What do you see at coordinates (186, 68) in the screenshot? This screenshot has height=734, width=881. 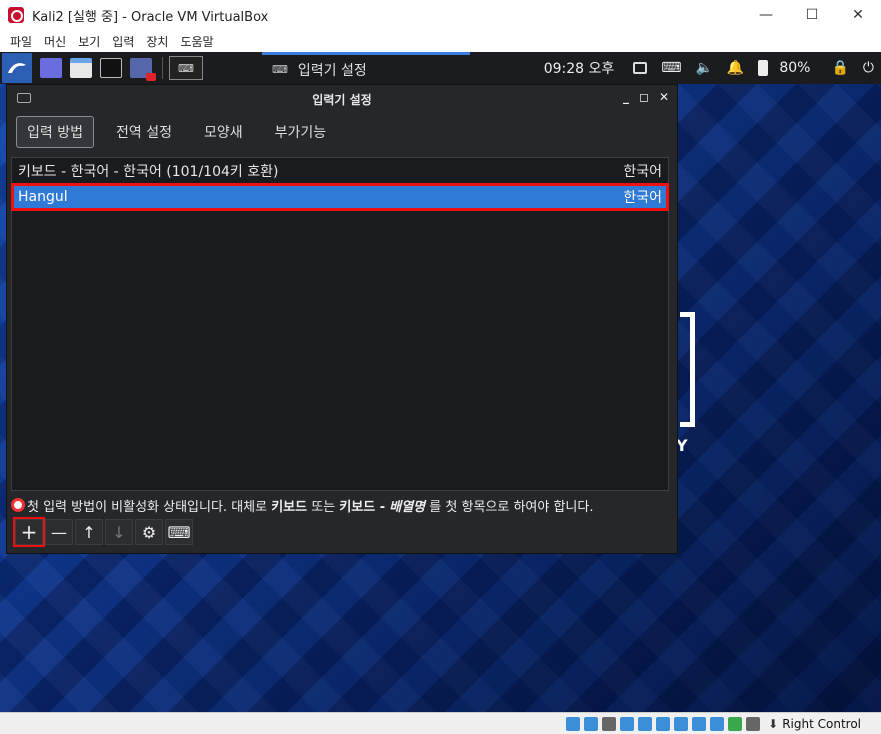 I see `workspace-keyboard-icon: ⌨` at bounding box center [186, 68].